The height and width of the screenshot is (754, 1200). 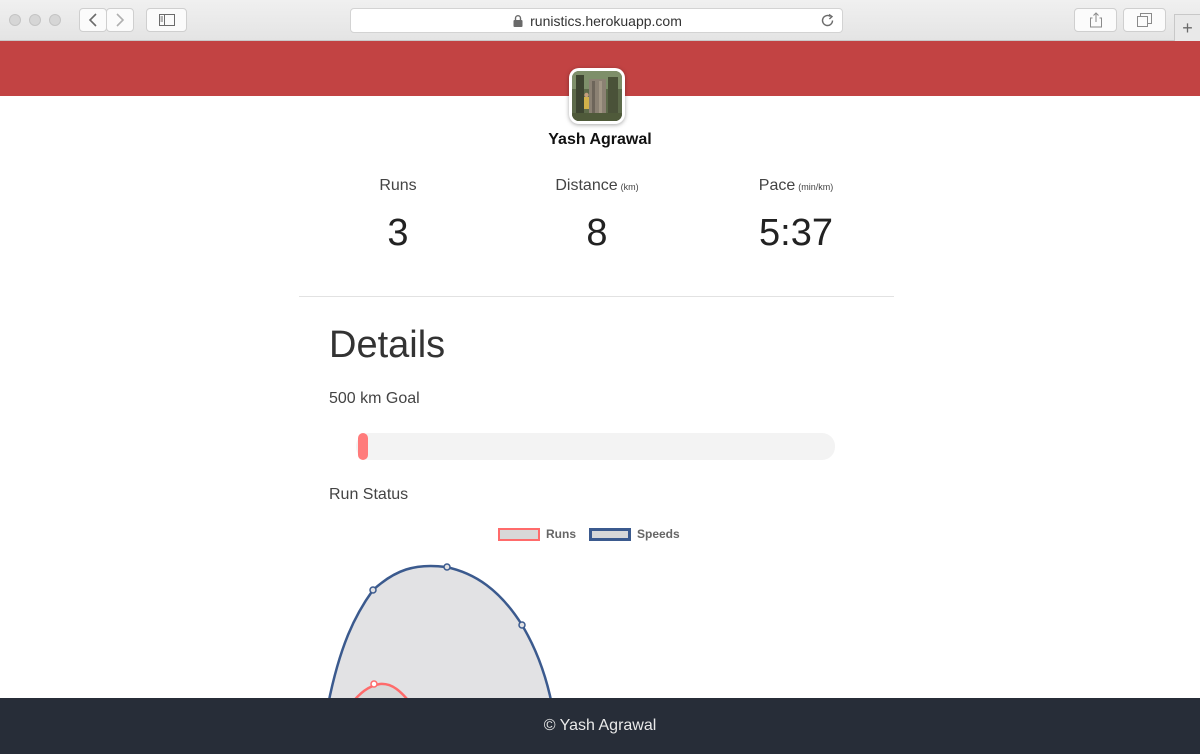 What do you see at coordinates (35, 20) in the screenshot?
I see `minimize-window-button` at bounding box center [35, 20].